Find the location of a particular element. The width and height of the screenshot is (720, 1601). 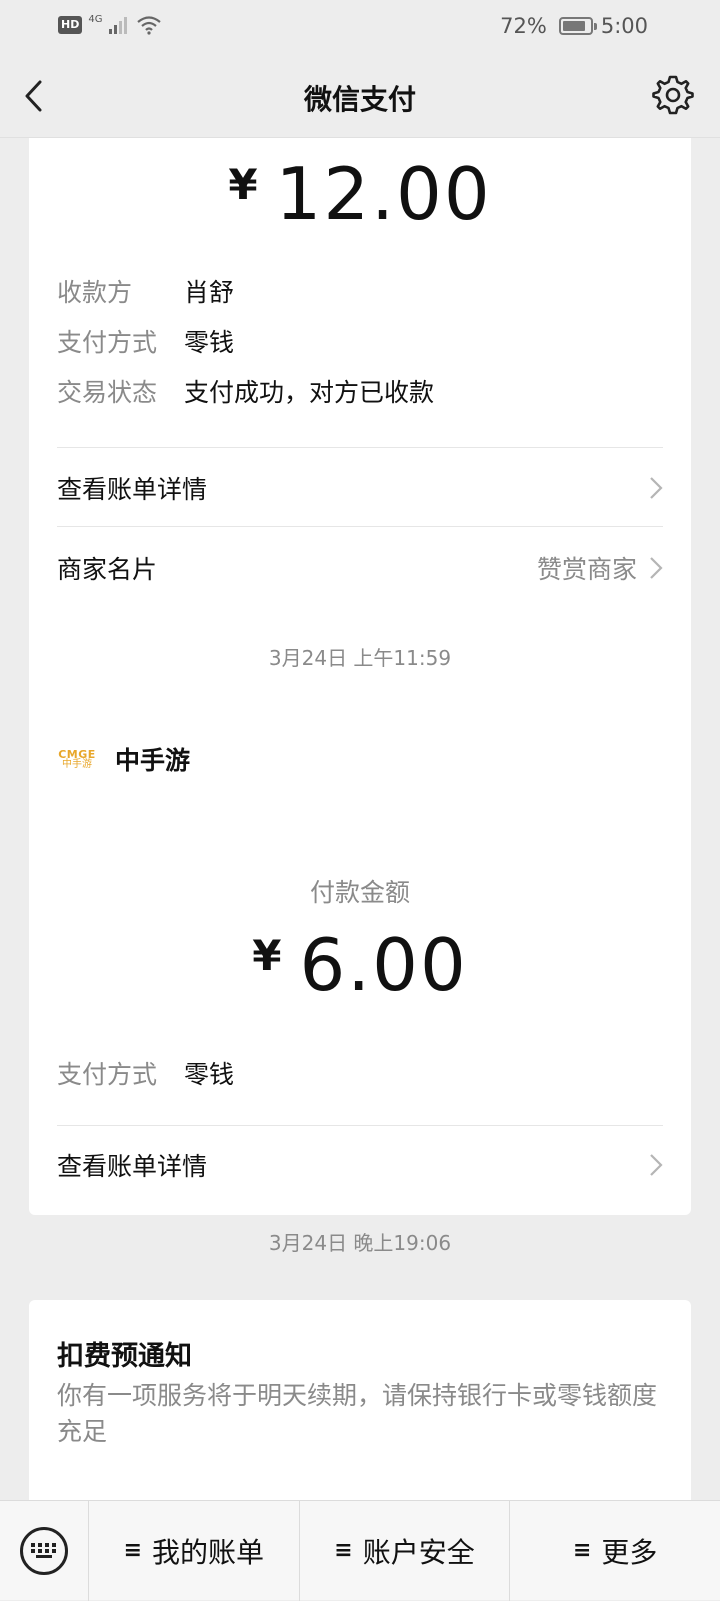

amount-value: 6.00 is located at coordinates (383, 965).